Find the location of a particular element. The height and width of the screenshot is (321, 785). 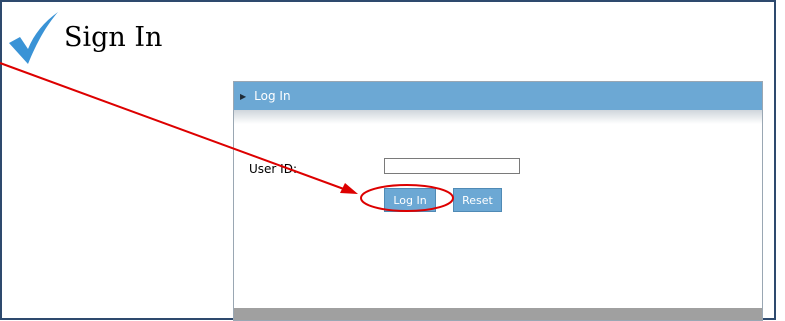

login-button: Log In is located at coordinates (410, 200).